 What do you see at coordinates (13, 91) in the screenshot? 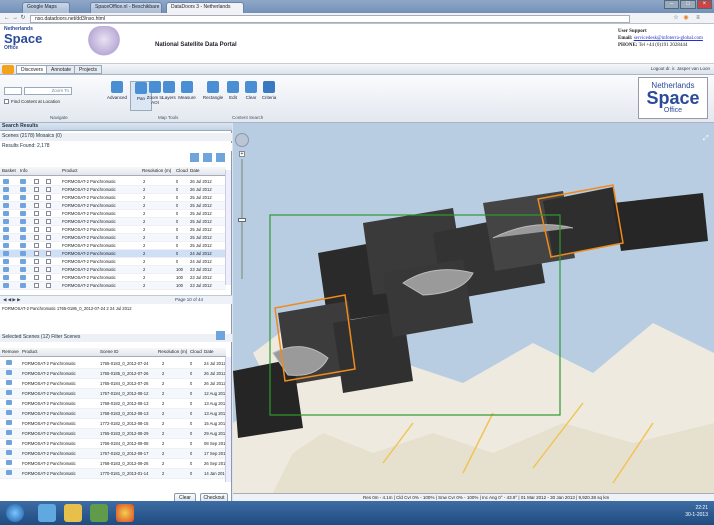
I see `zoom-select` at bounding box center [13, 91].